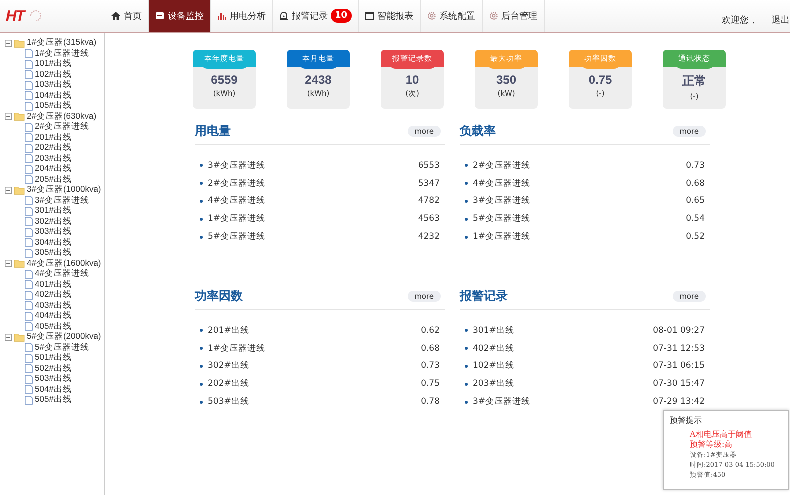 The height and width of the screenshot is (495, 790). I want to click on tree-item: 204#出线, so click(53, 169).